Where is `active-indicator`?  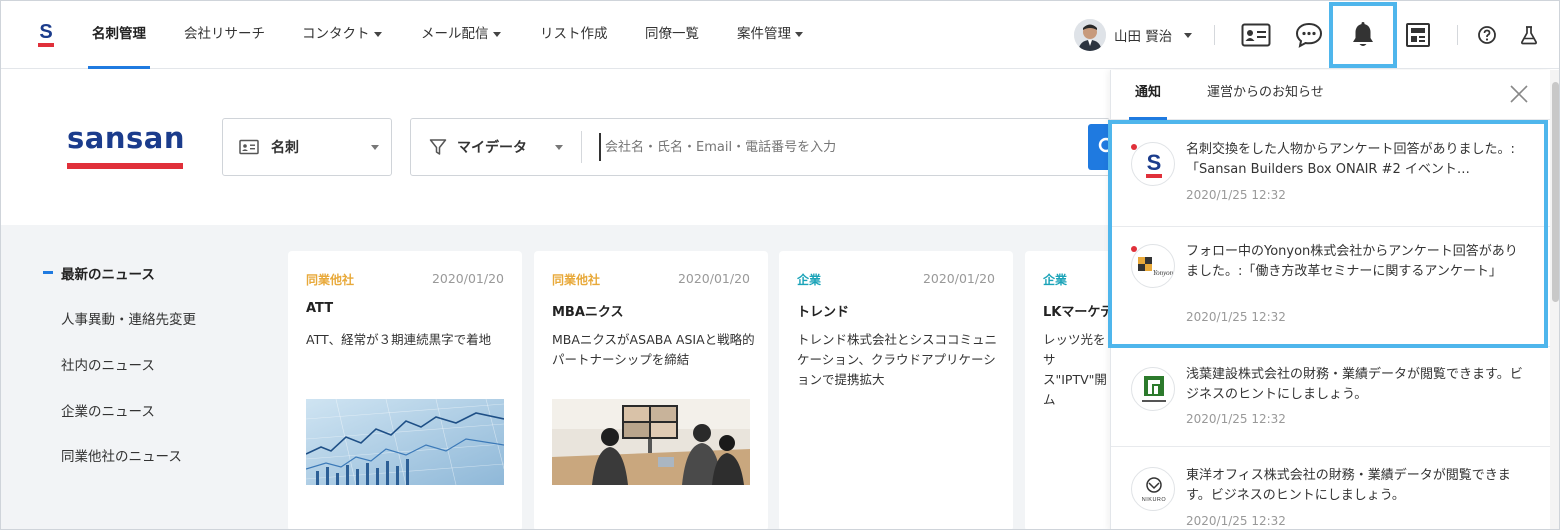
active-indicator is located at coordinates (48, 272).